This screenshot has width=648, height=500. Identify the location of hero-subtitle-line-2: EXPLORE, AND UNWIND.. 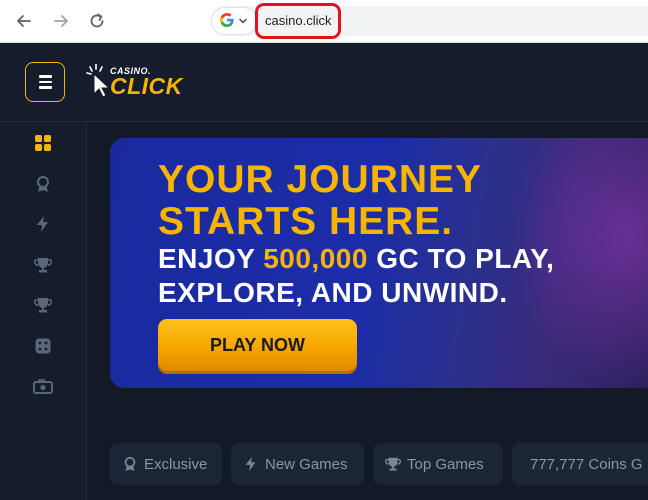
(333, 292).